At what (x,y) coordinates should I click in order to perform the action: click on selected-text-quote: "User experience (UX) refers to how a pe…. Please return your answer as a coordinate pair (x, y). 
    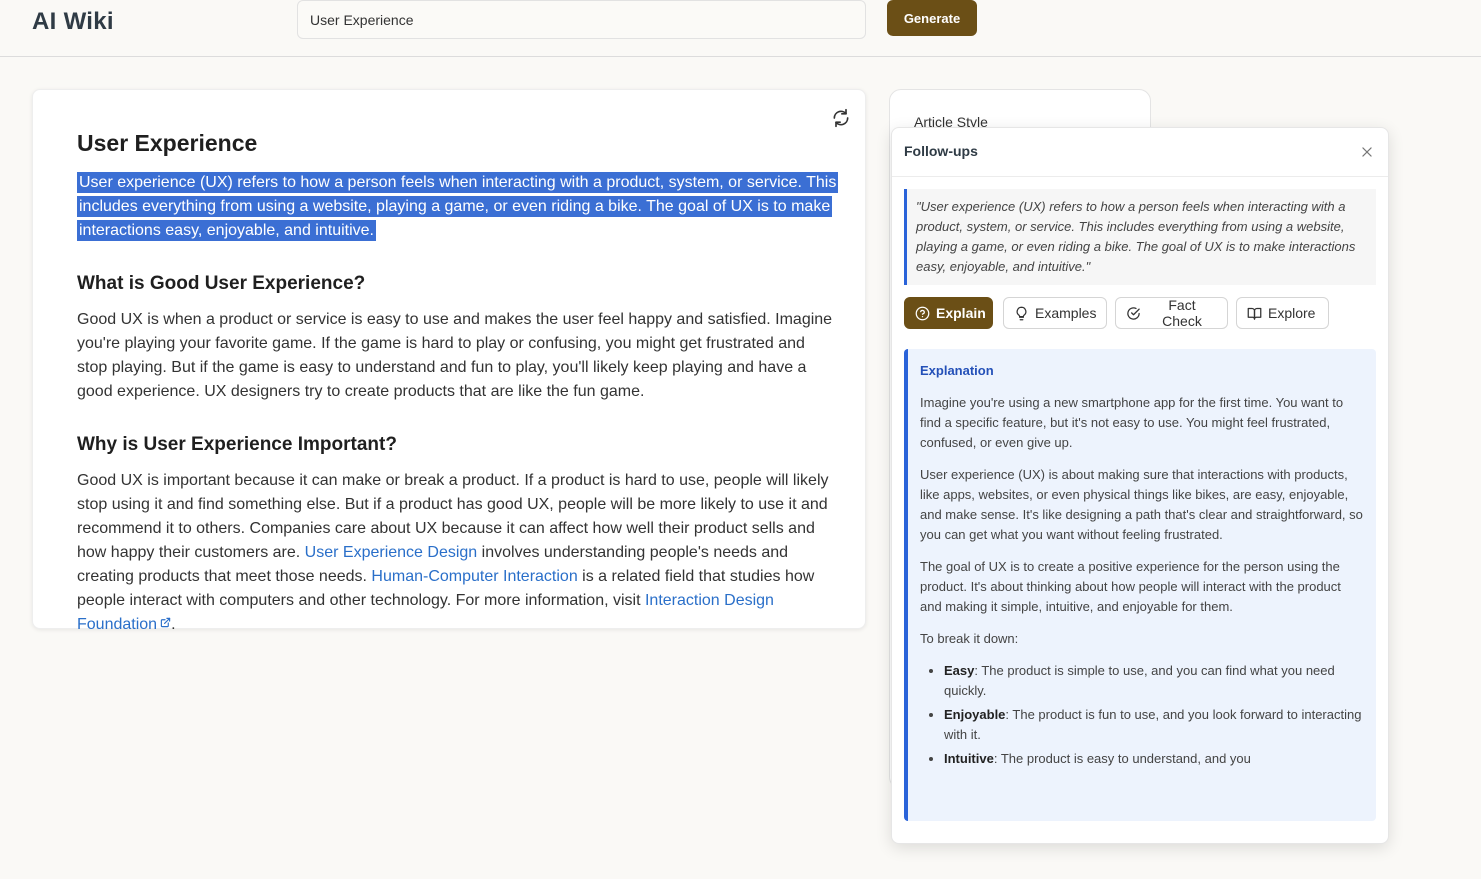
    Looking at the image, I should click on (1140, 237).